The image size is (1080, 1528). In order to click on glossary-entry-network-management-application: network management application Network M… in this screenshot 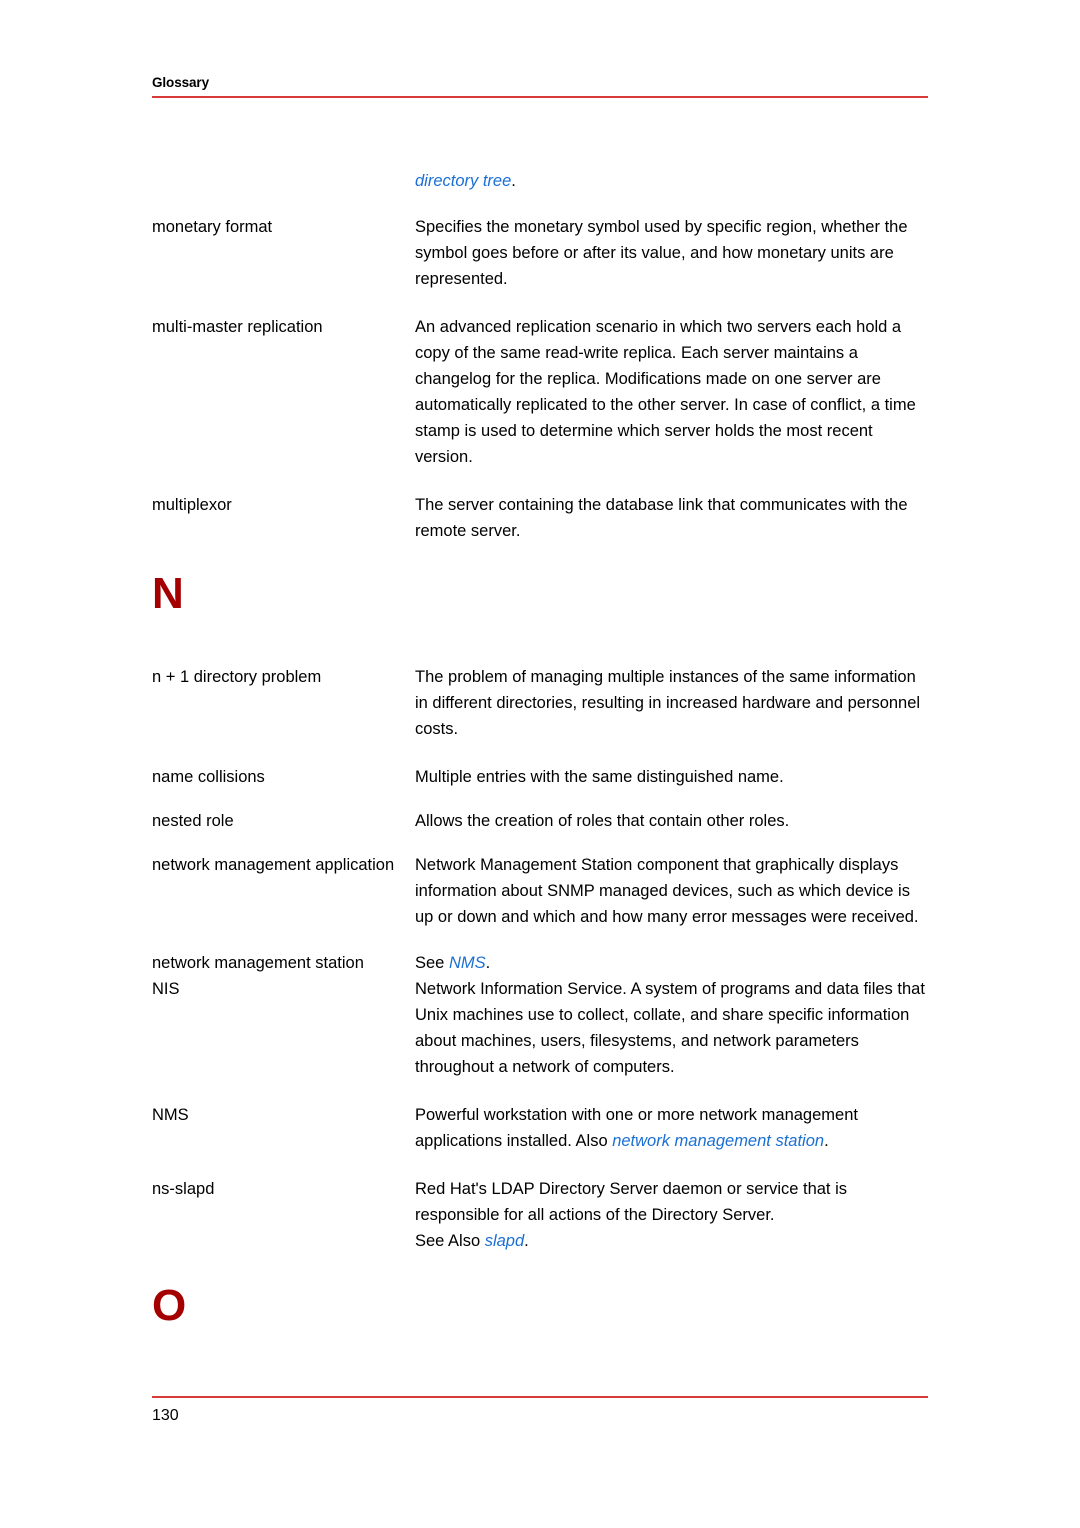, I will do `click(540, 891)`.